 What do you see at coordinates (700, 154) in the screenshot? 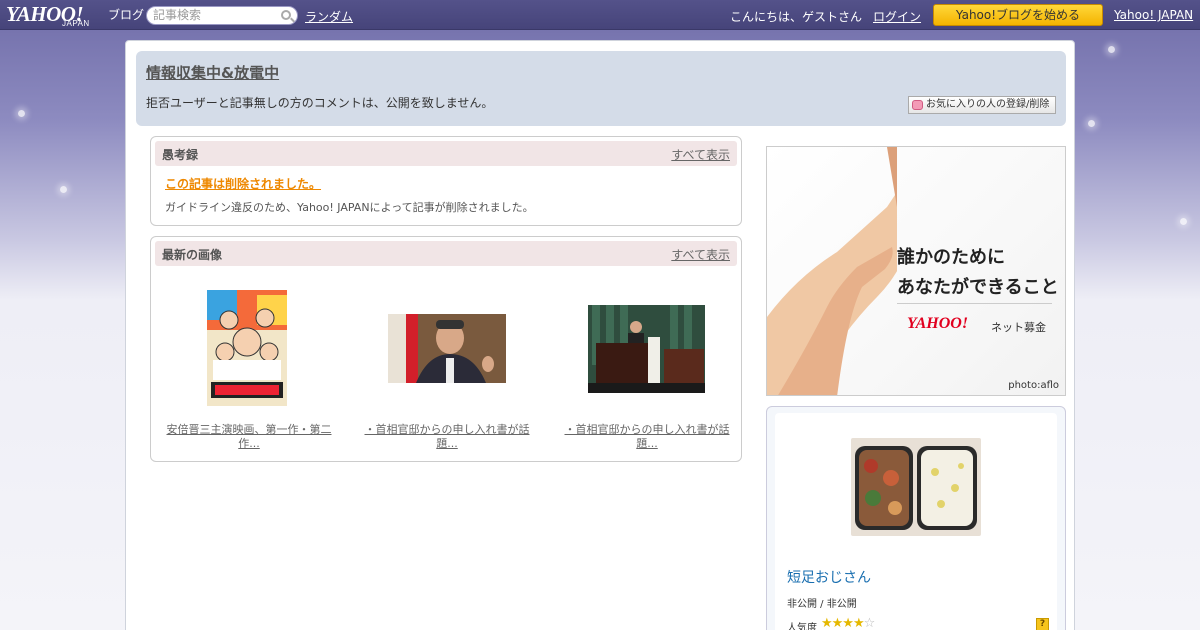
I see `view-all-articles-link: すべて表示` at bounding box center [700, 154].